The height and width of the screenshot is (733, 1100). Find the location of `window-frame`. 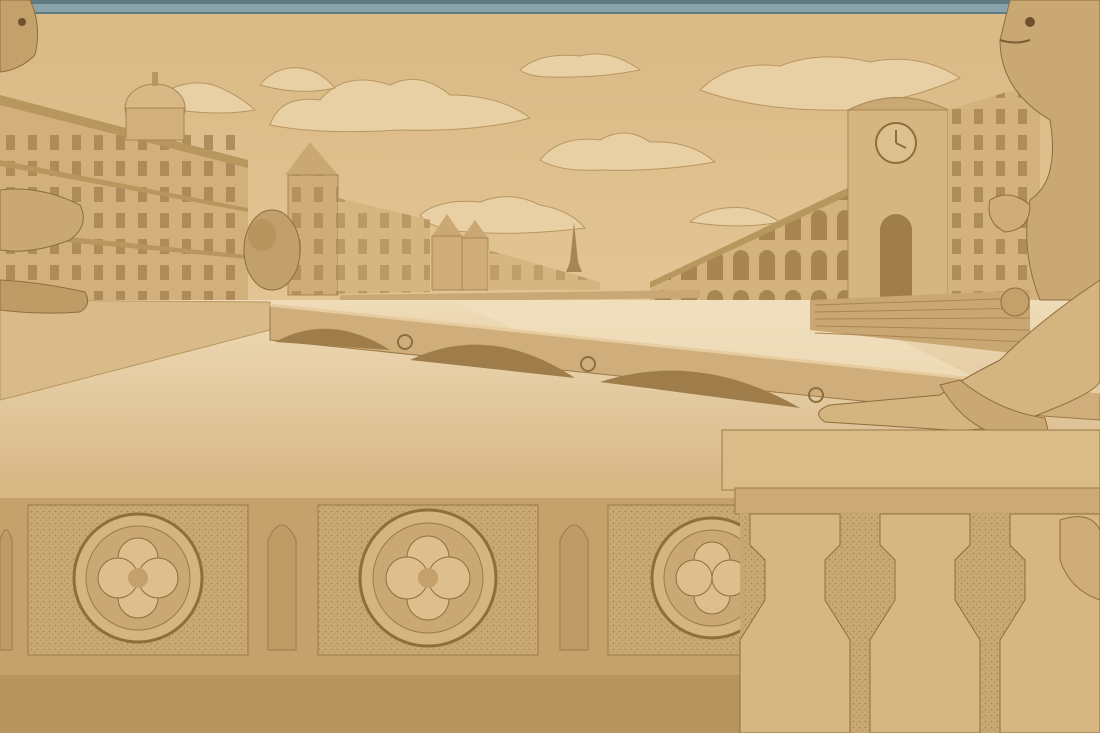

window-frame is located at coordinates (550, 8).